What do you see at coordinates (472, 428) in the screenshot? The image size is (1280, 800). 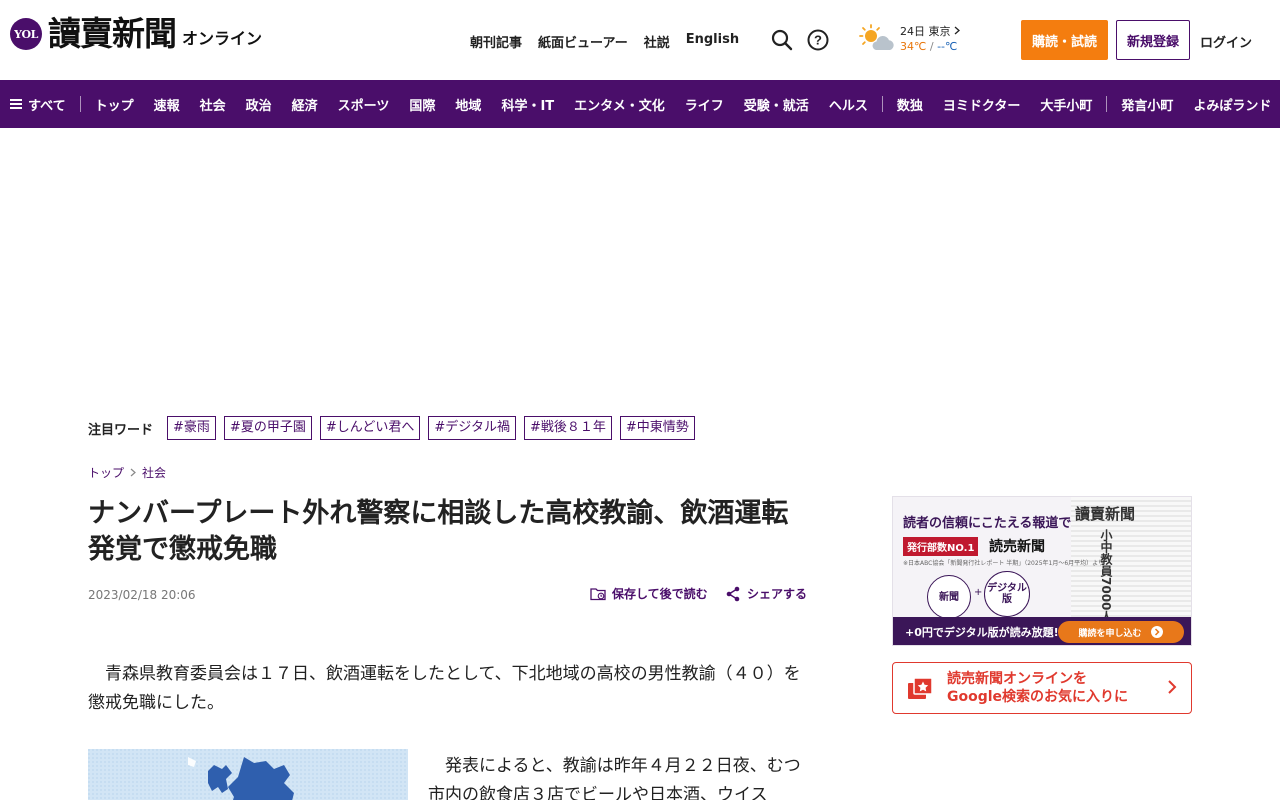 I see `trending-tag: #デジタル禍` at bounding box center [472, 428].